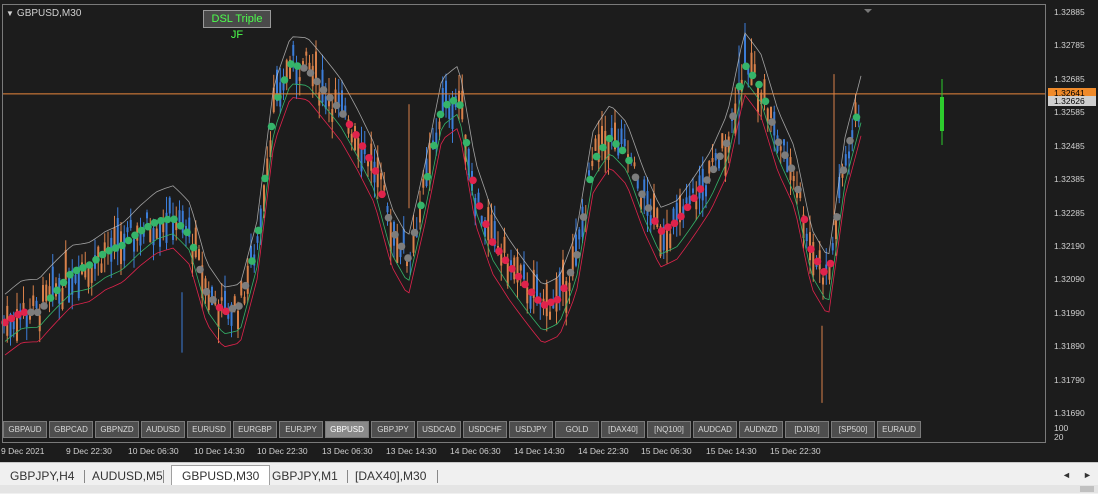  I want to click on price-tick-label: 1.32090, so click(1069, 279).